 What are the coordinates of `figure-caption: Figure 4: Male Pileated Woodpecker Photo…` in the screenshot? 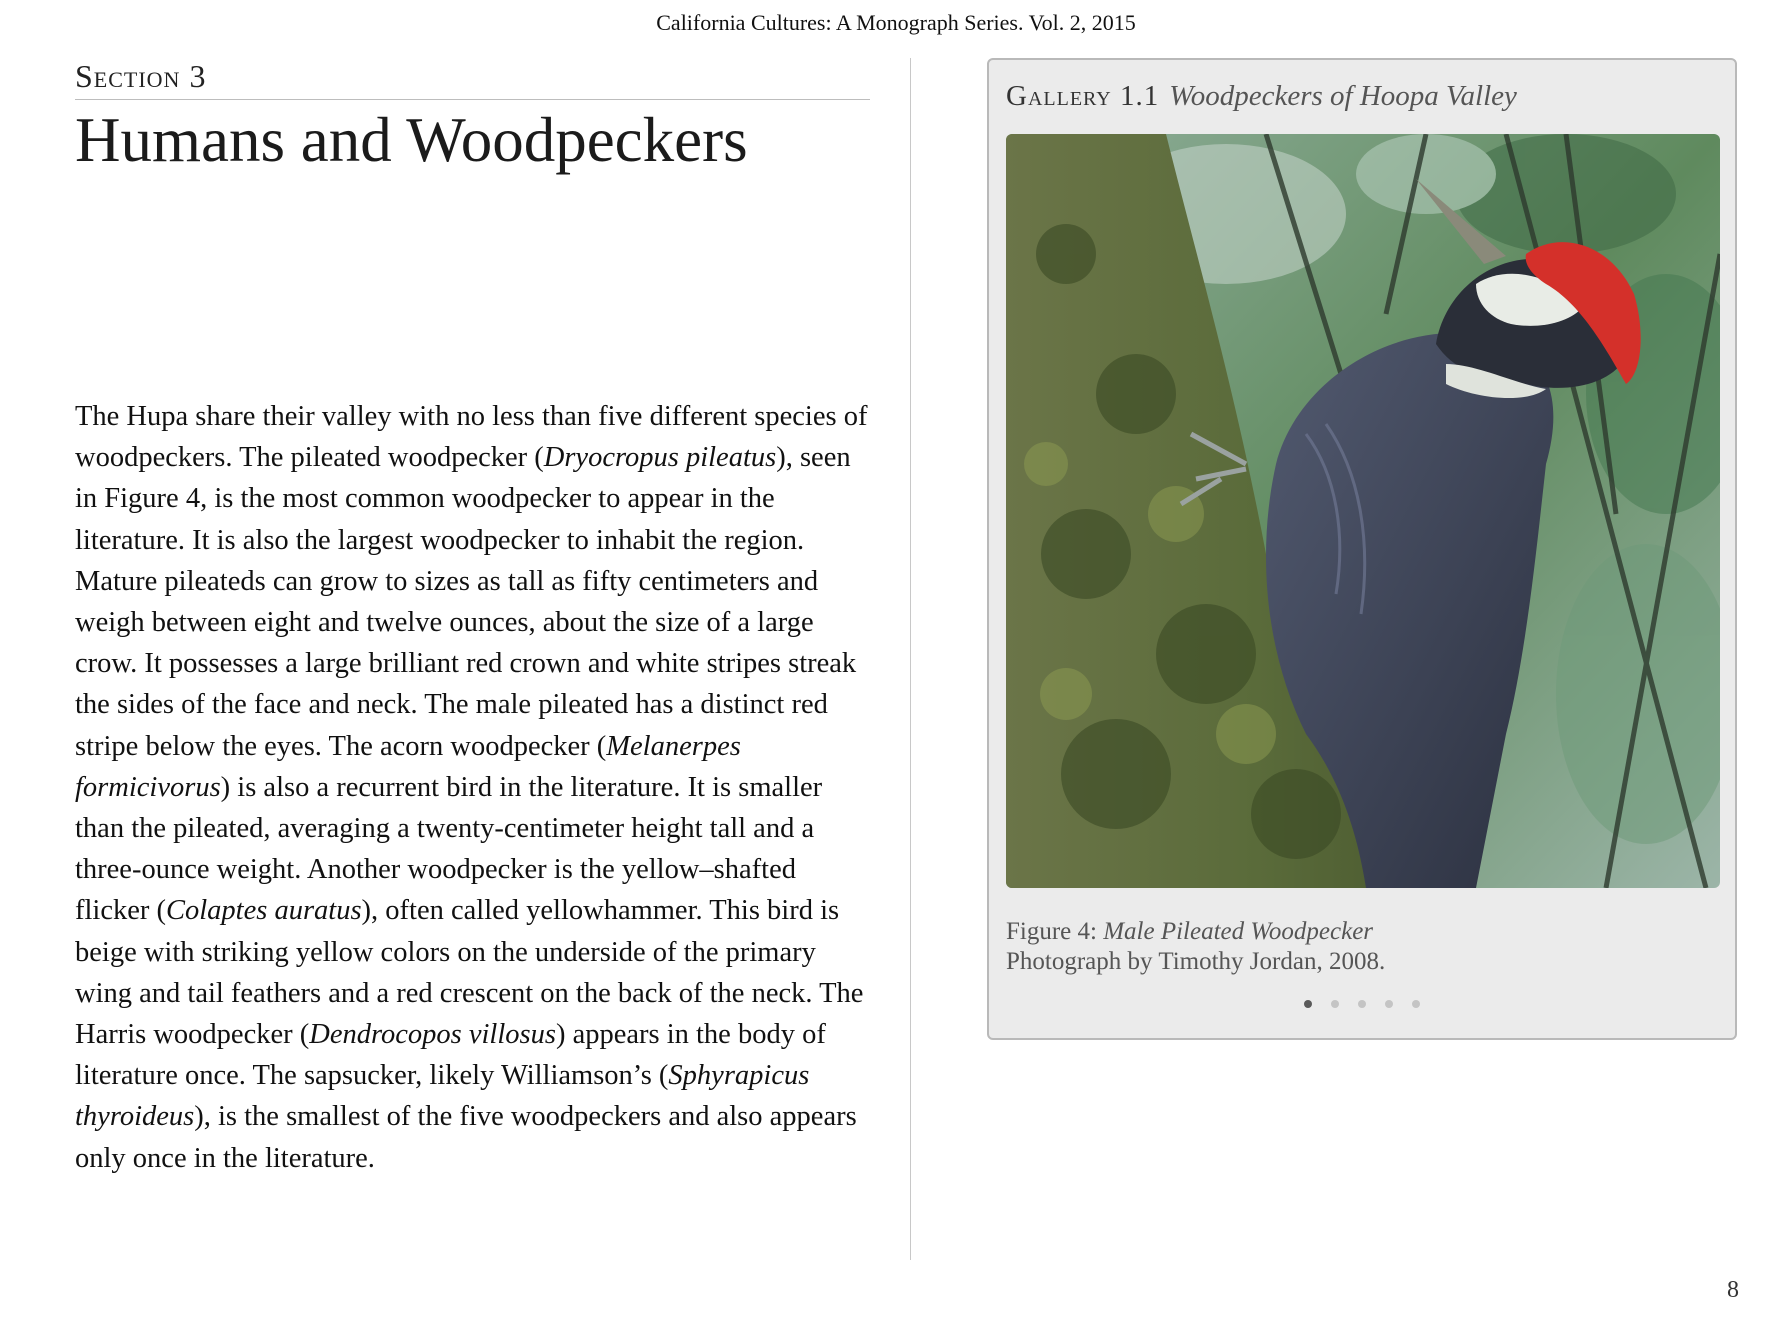 It's located at (1356, 947).